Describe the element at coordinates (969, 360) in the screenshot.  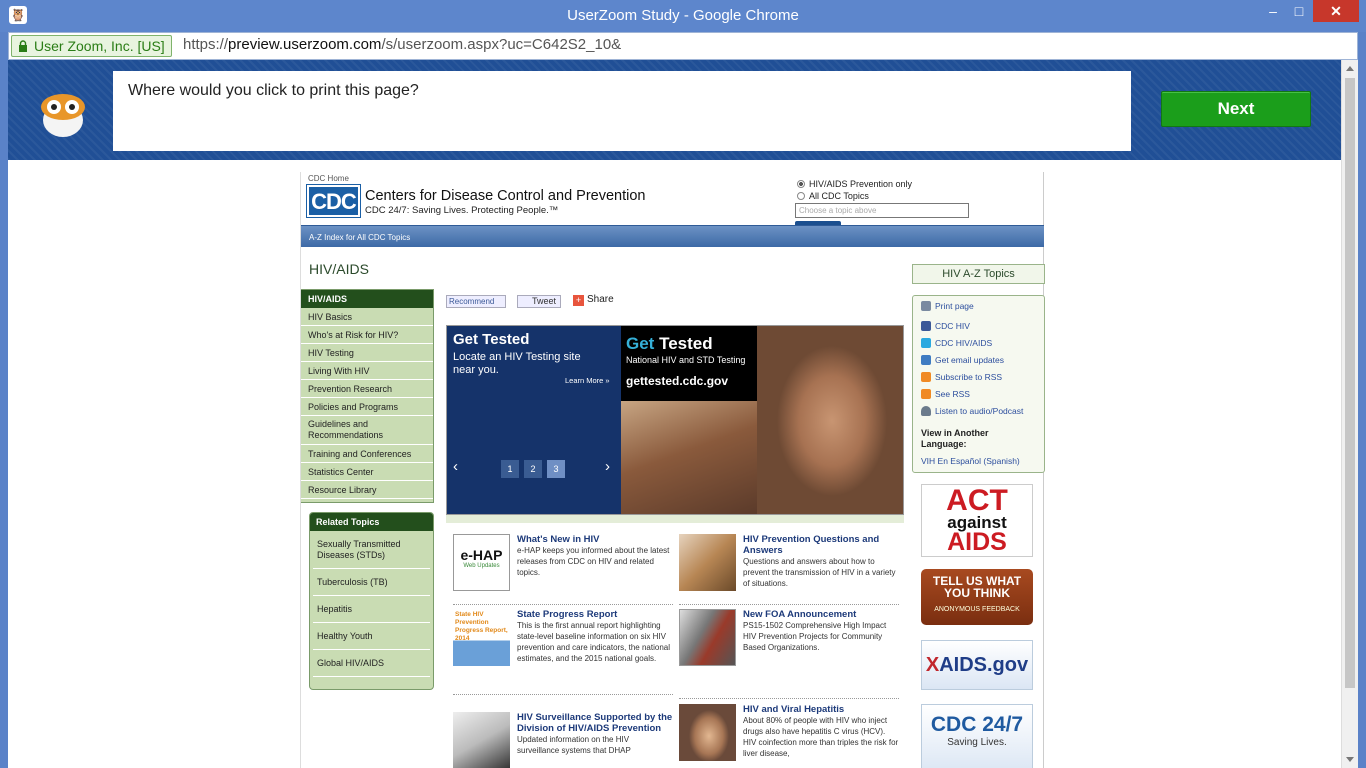
I see `tool-label: Get email updates` at that location.